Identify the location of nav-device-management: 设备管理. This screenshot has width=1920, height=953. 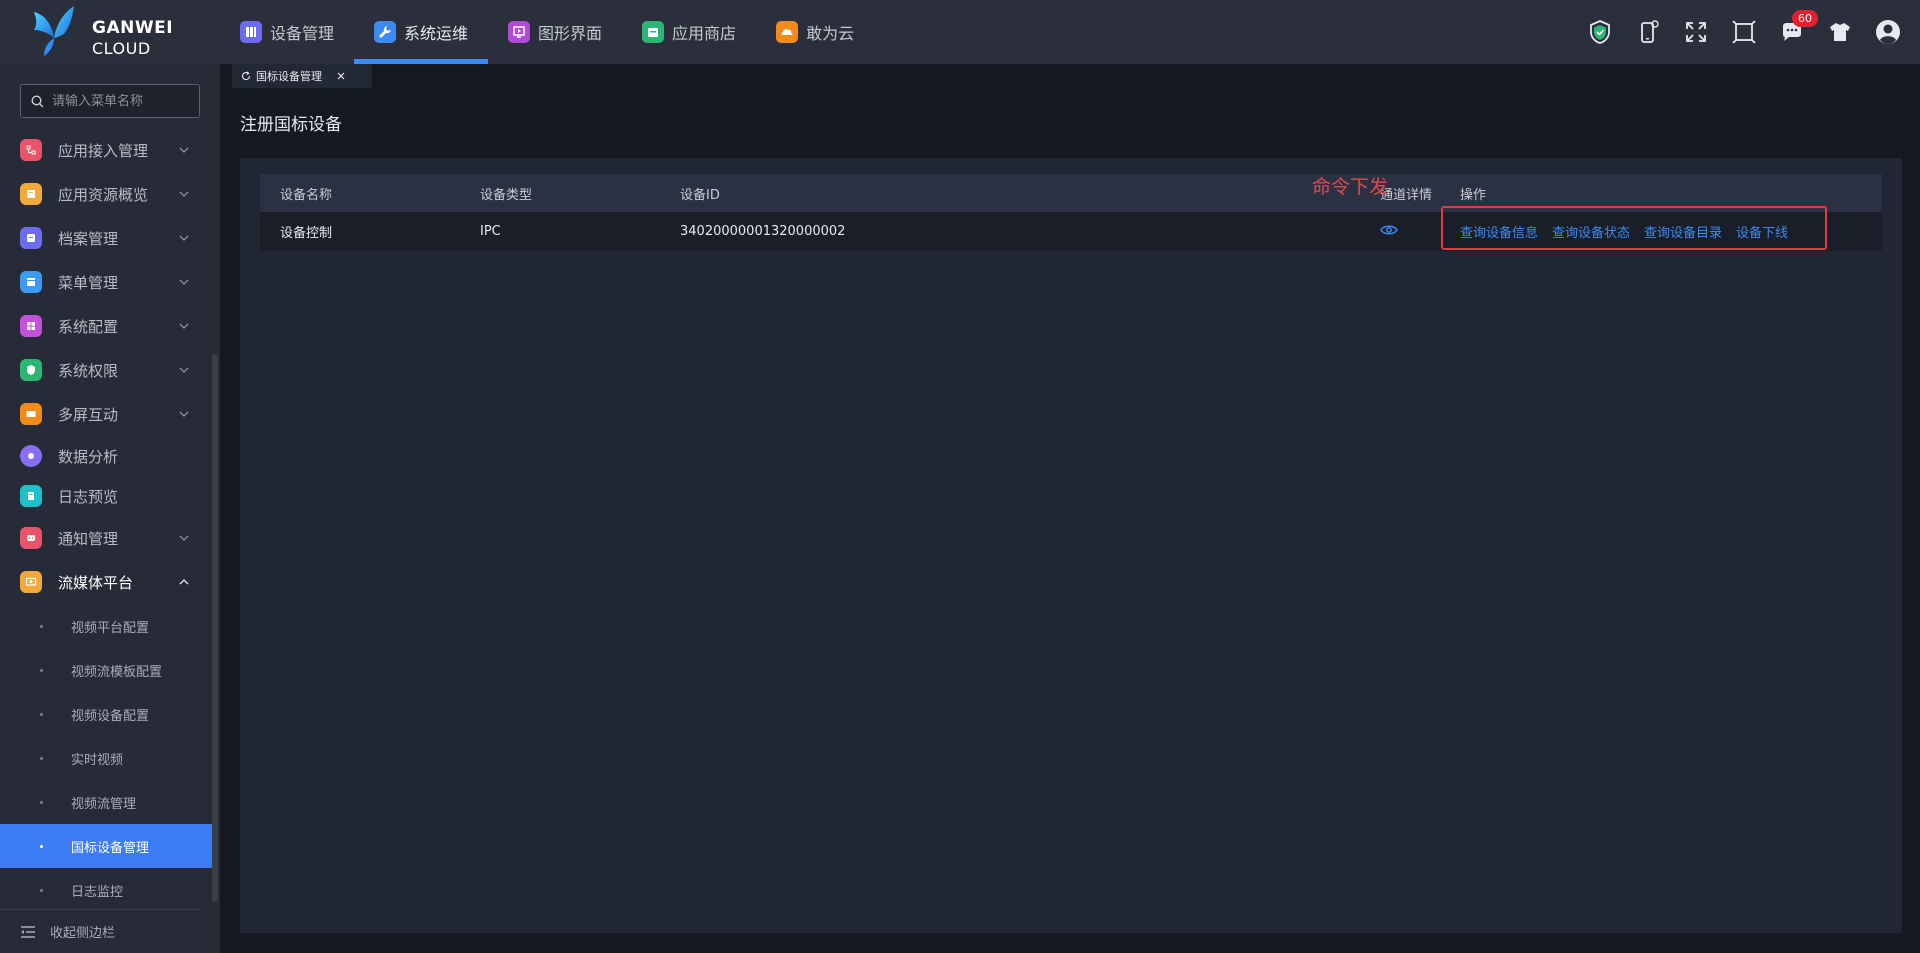
(287, 32).